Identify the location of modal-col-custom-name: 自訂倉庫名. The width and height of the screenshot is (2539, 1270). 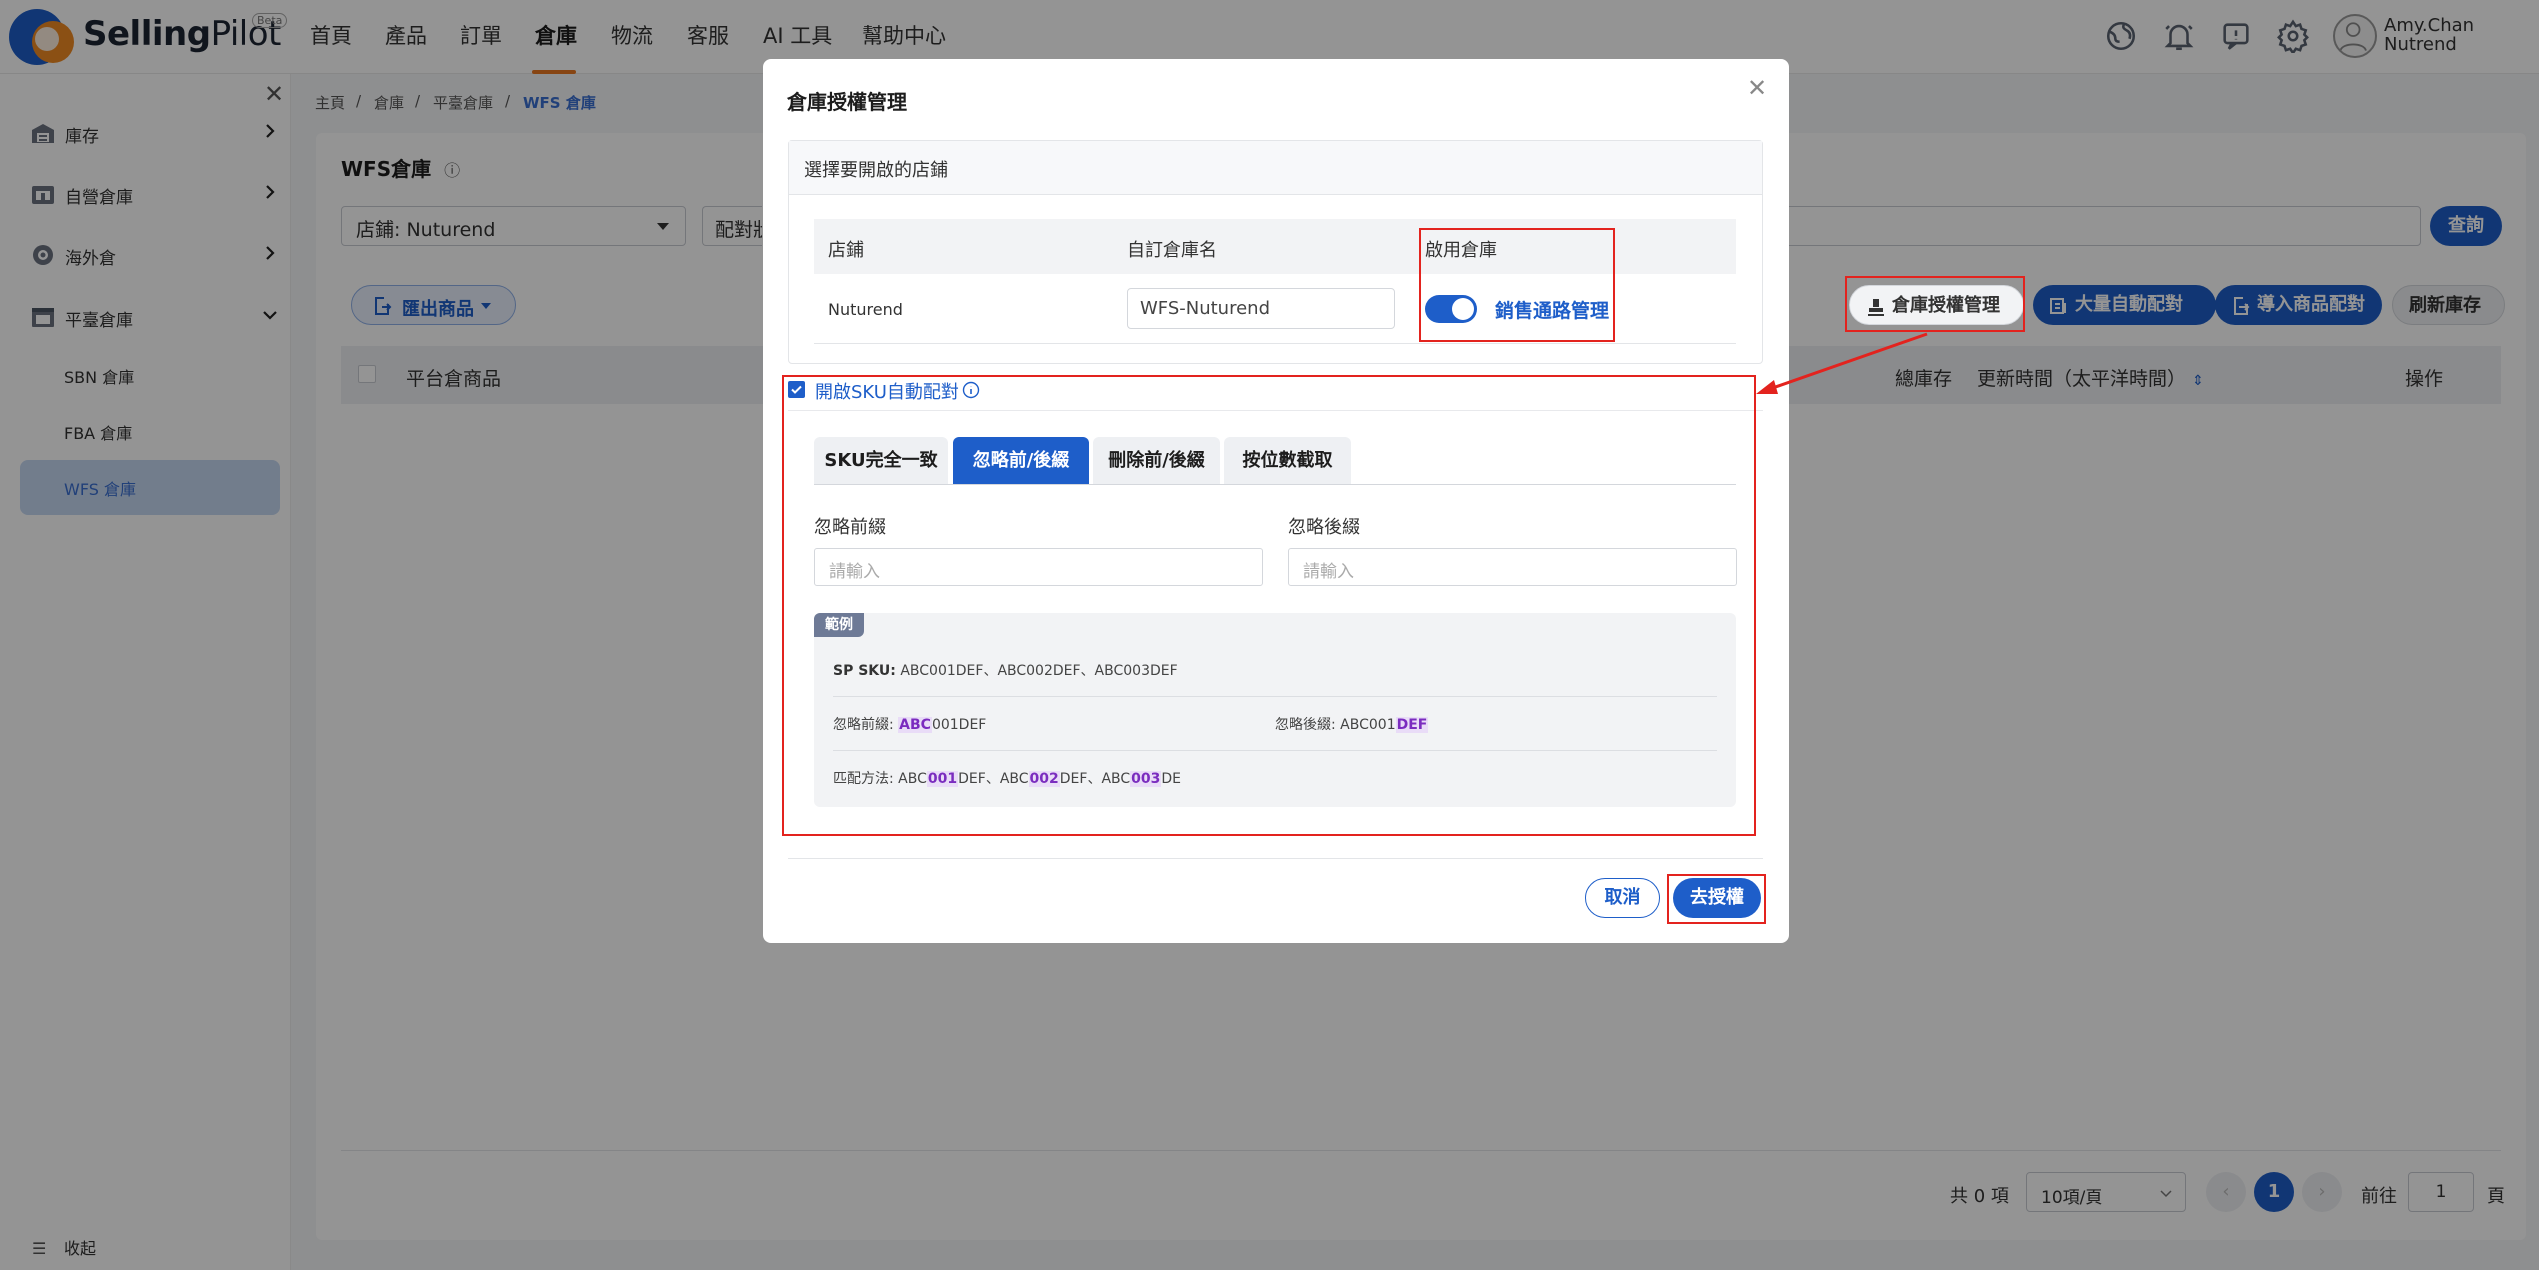
(1172, 250).